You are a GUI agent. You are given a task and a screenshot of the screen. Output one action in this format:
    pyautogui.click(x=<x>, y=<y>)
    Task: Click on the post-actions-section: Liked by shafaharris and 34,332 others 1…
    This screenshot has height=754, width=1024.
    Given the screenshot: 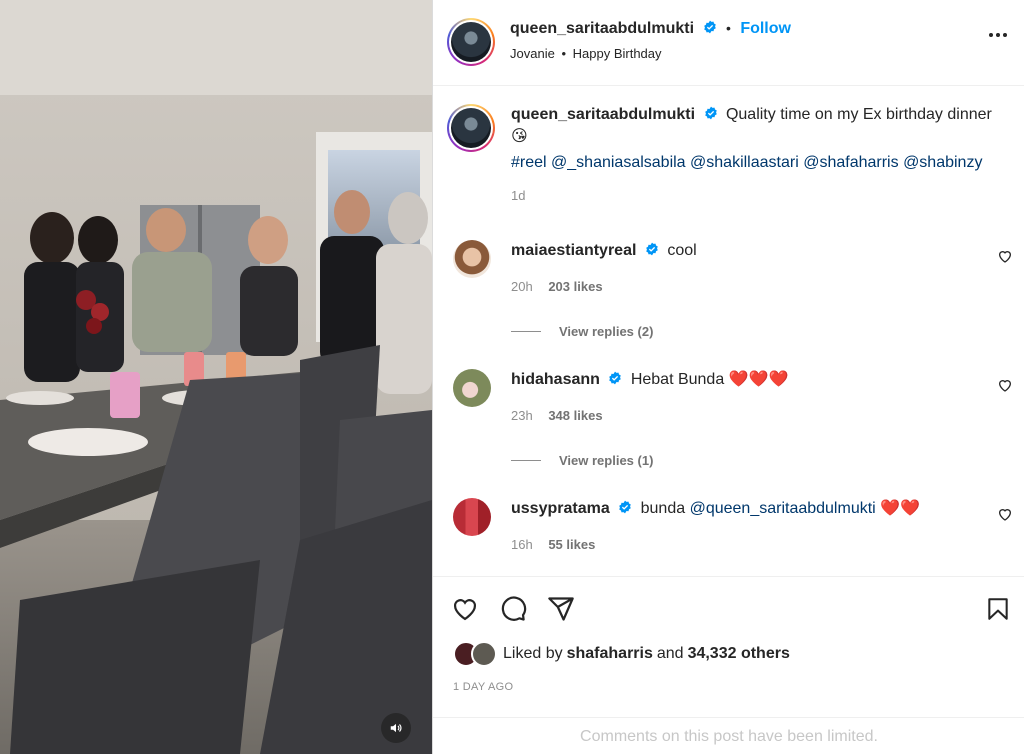 What is the action you would take?
    pyautogui.click(x=728, y=665)
    